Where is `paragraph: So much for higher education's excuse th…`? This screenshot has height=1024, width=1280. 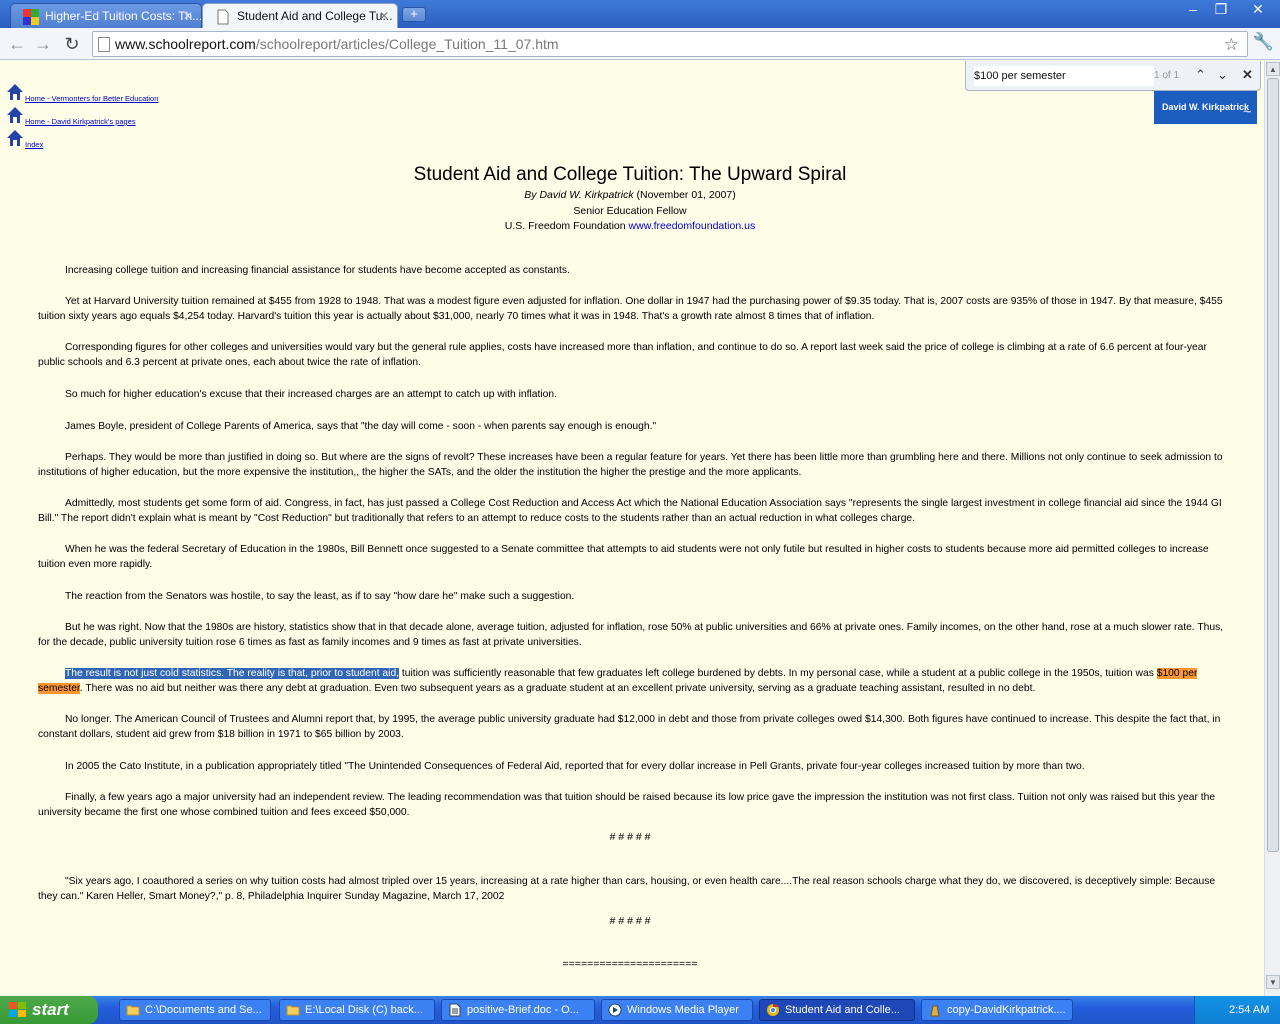 paragraph: So much for higher education's excuse th… is located at coordinates (631, 394).